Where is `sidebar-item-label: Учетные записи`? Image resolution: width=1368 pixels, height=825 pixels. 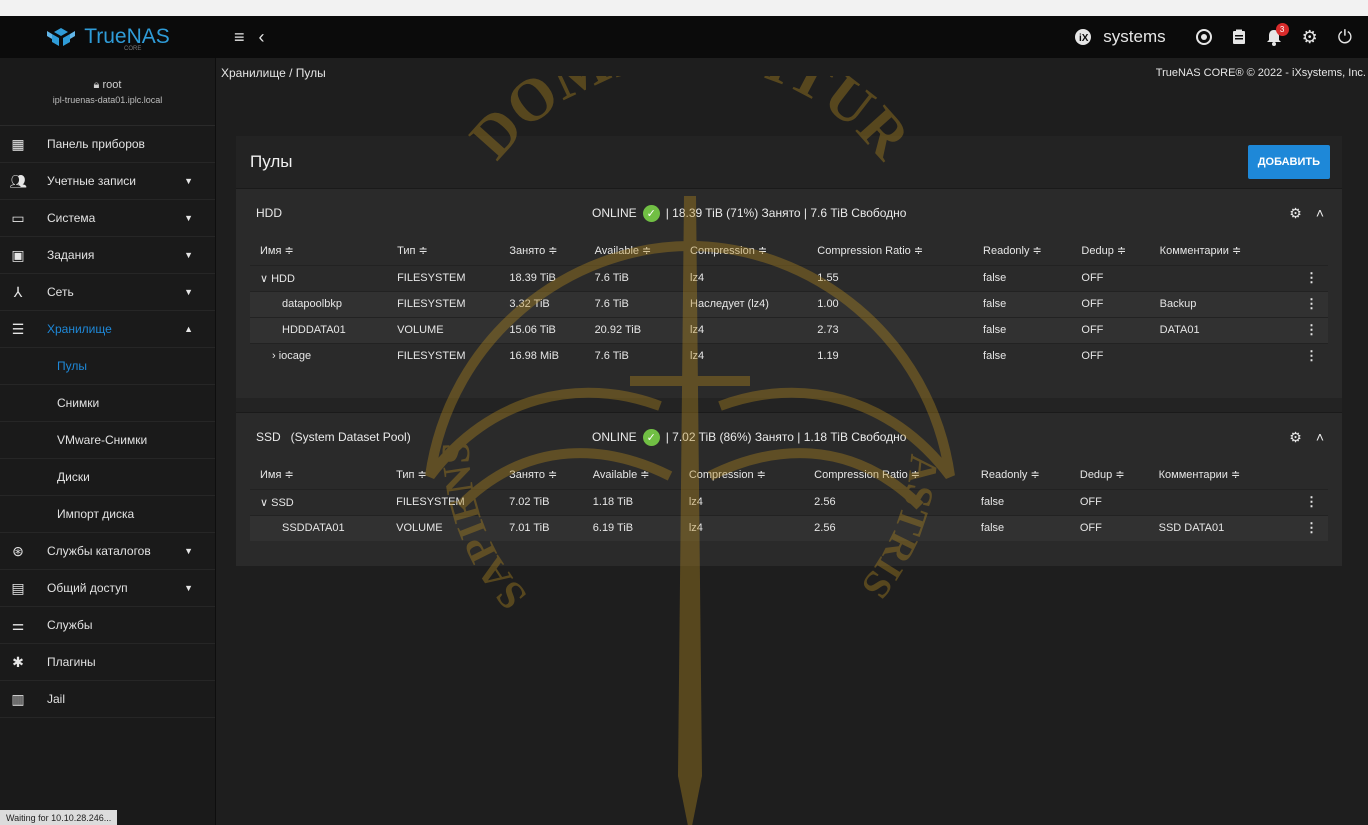 sidebar-item-label: Учетные записи is located at coordinates (91, 181).